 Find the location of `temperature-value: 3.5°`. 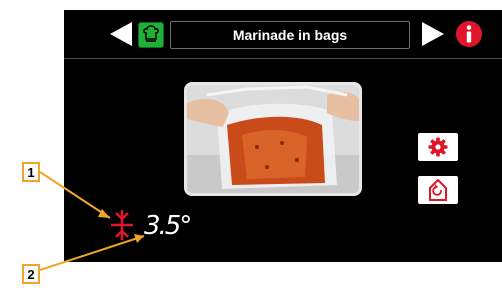

temperature-value: 3.5° is located at coordinates (168, 226).